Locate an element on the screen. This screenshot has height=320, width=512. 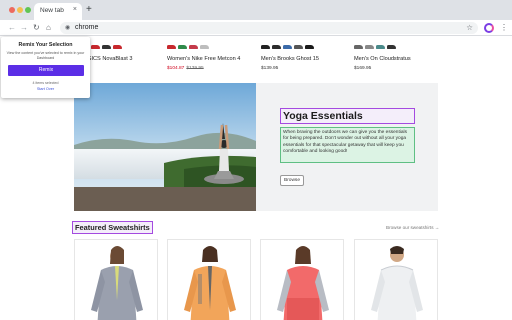
product-name: Women's Nike Free Metcon 4 is located at coordinates (203, 59).